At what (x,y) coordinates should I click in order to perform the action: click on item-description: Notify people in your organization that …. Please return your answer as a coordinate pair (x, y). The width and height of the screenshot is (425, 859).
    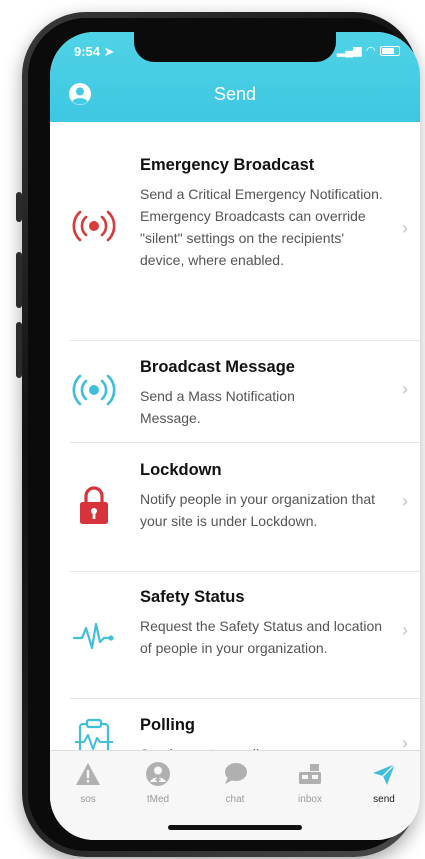
    Looking at the image, I should click on (258, 510).